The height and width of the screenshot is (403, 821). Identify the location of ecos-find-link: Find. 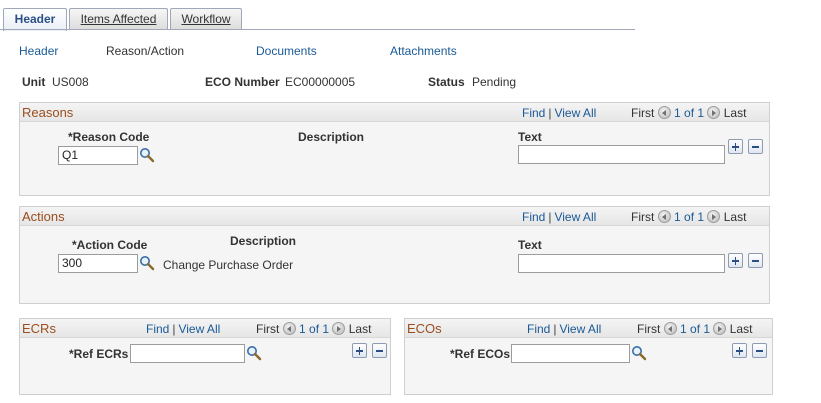
(538, 329).